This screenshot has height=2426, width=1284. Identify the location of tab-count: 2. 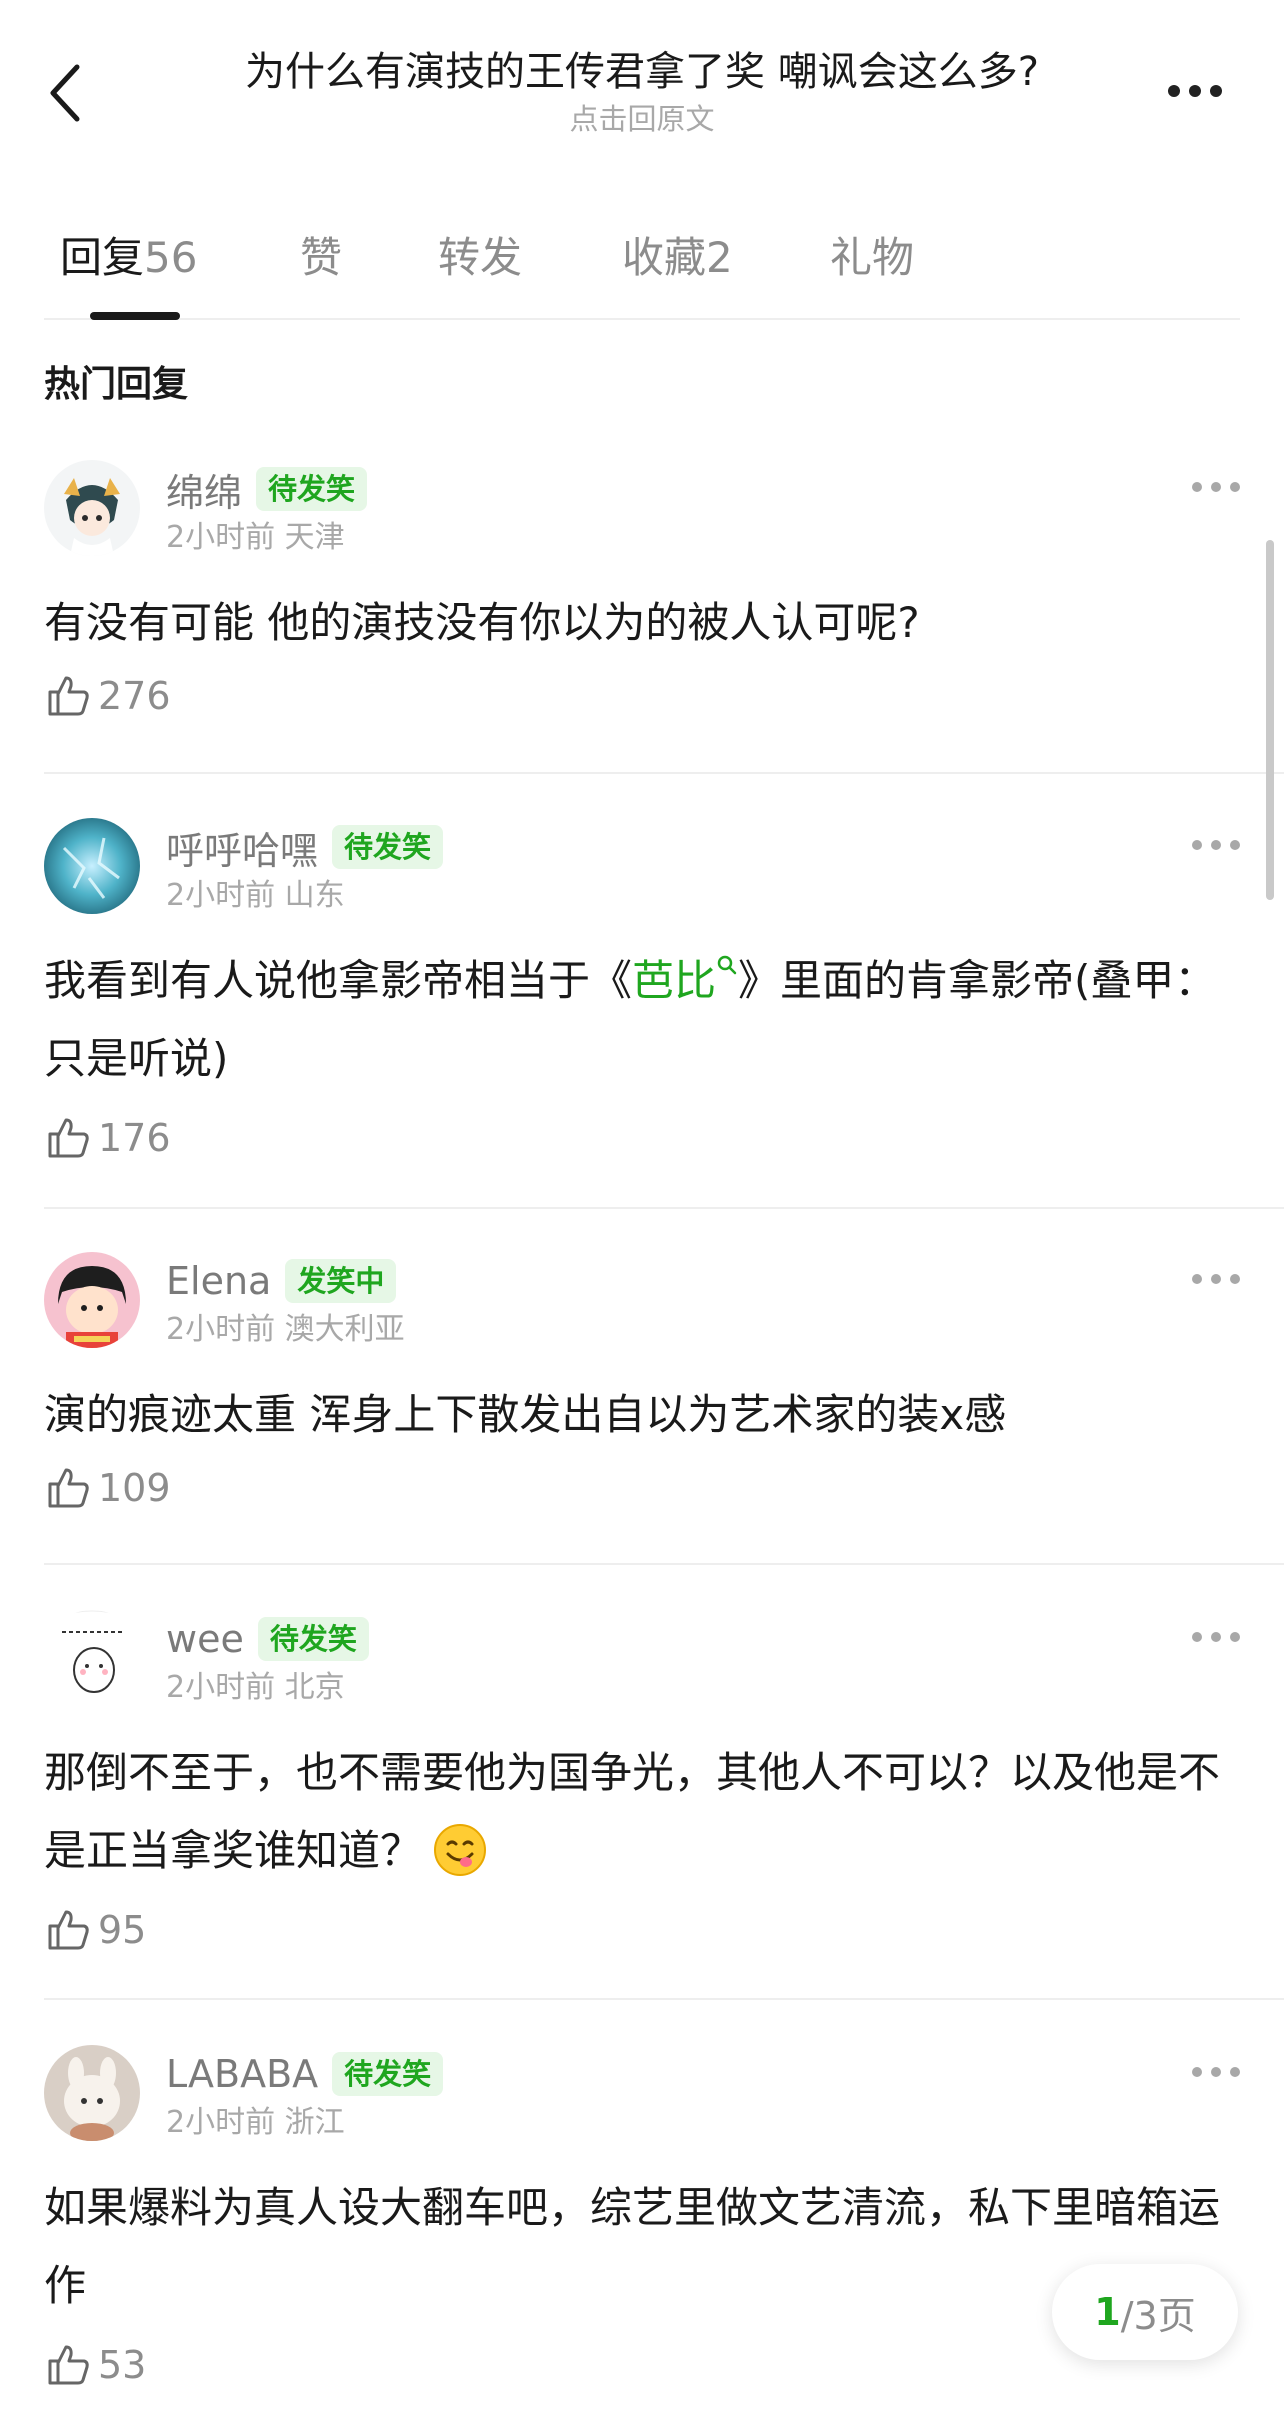
(719, 257).